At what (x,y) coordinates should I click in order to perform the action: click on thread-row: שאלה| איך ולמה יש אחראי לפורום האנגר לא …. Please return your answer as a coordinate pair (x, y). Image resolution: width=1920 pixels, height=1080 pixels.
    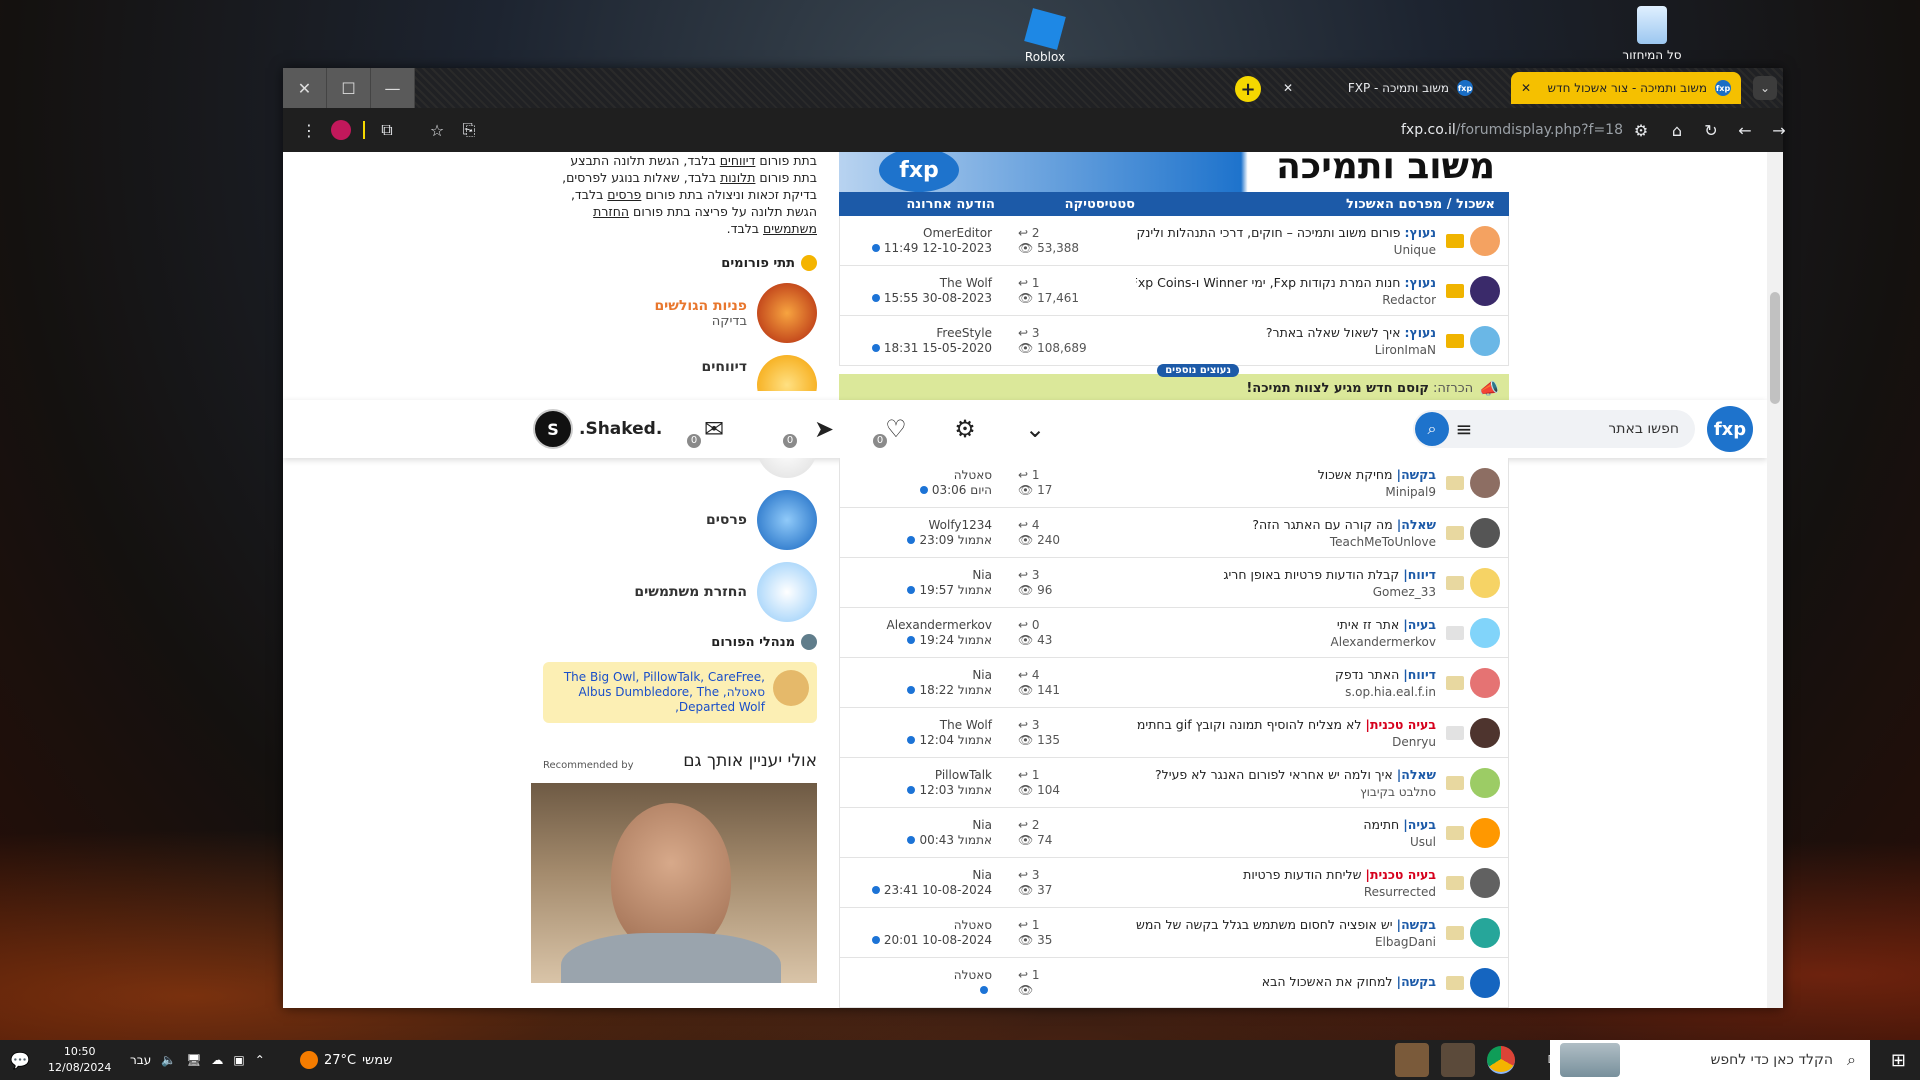
    Looking at the image, I should click on (1174, 783).